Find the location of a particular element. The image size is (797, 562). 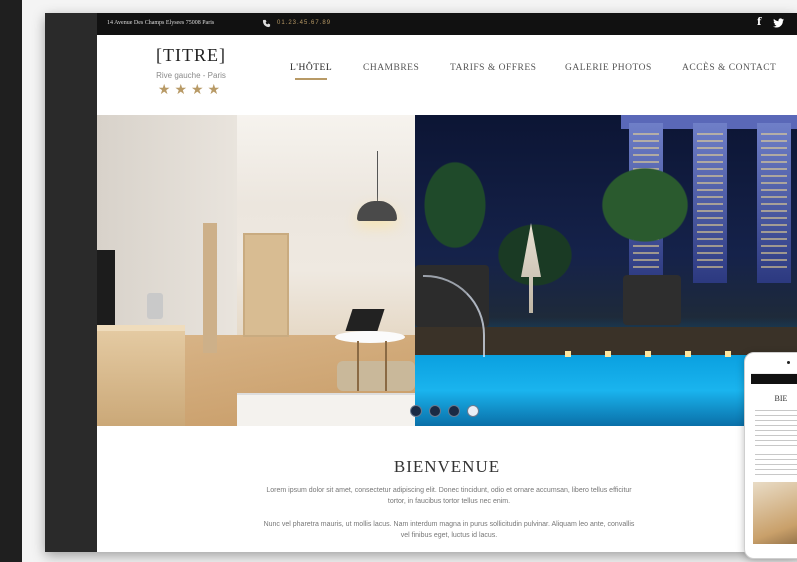

mobile-preview-device: BIE is located at coordinates (770, 455).